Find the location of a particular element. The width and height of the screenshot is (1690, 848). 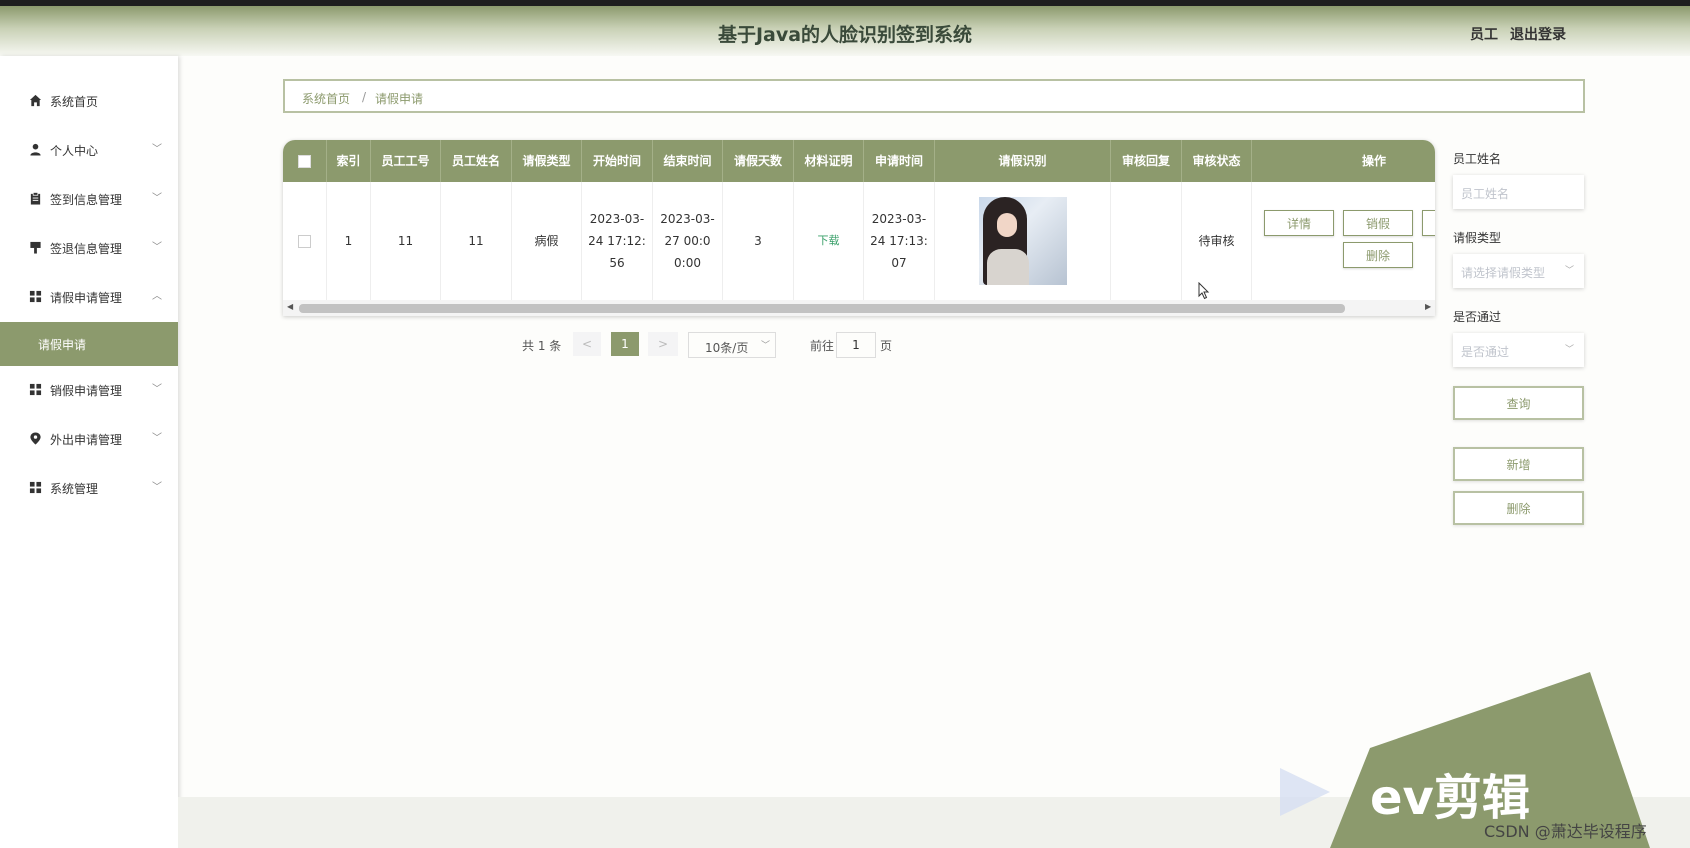

sidebar-item-system-management: 系统管理 ﹀ is located at coordinates (89, 487).